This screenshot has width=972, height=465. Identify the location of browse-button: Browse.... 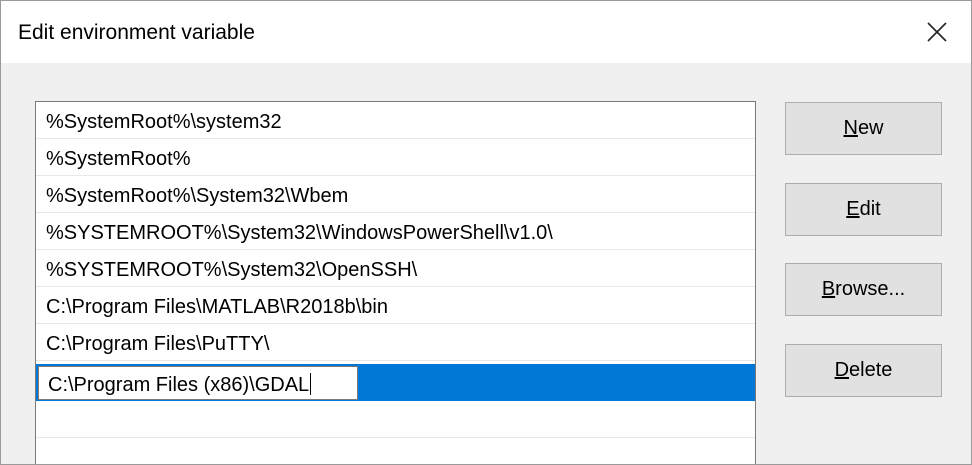
(863, 289).